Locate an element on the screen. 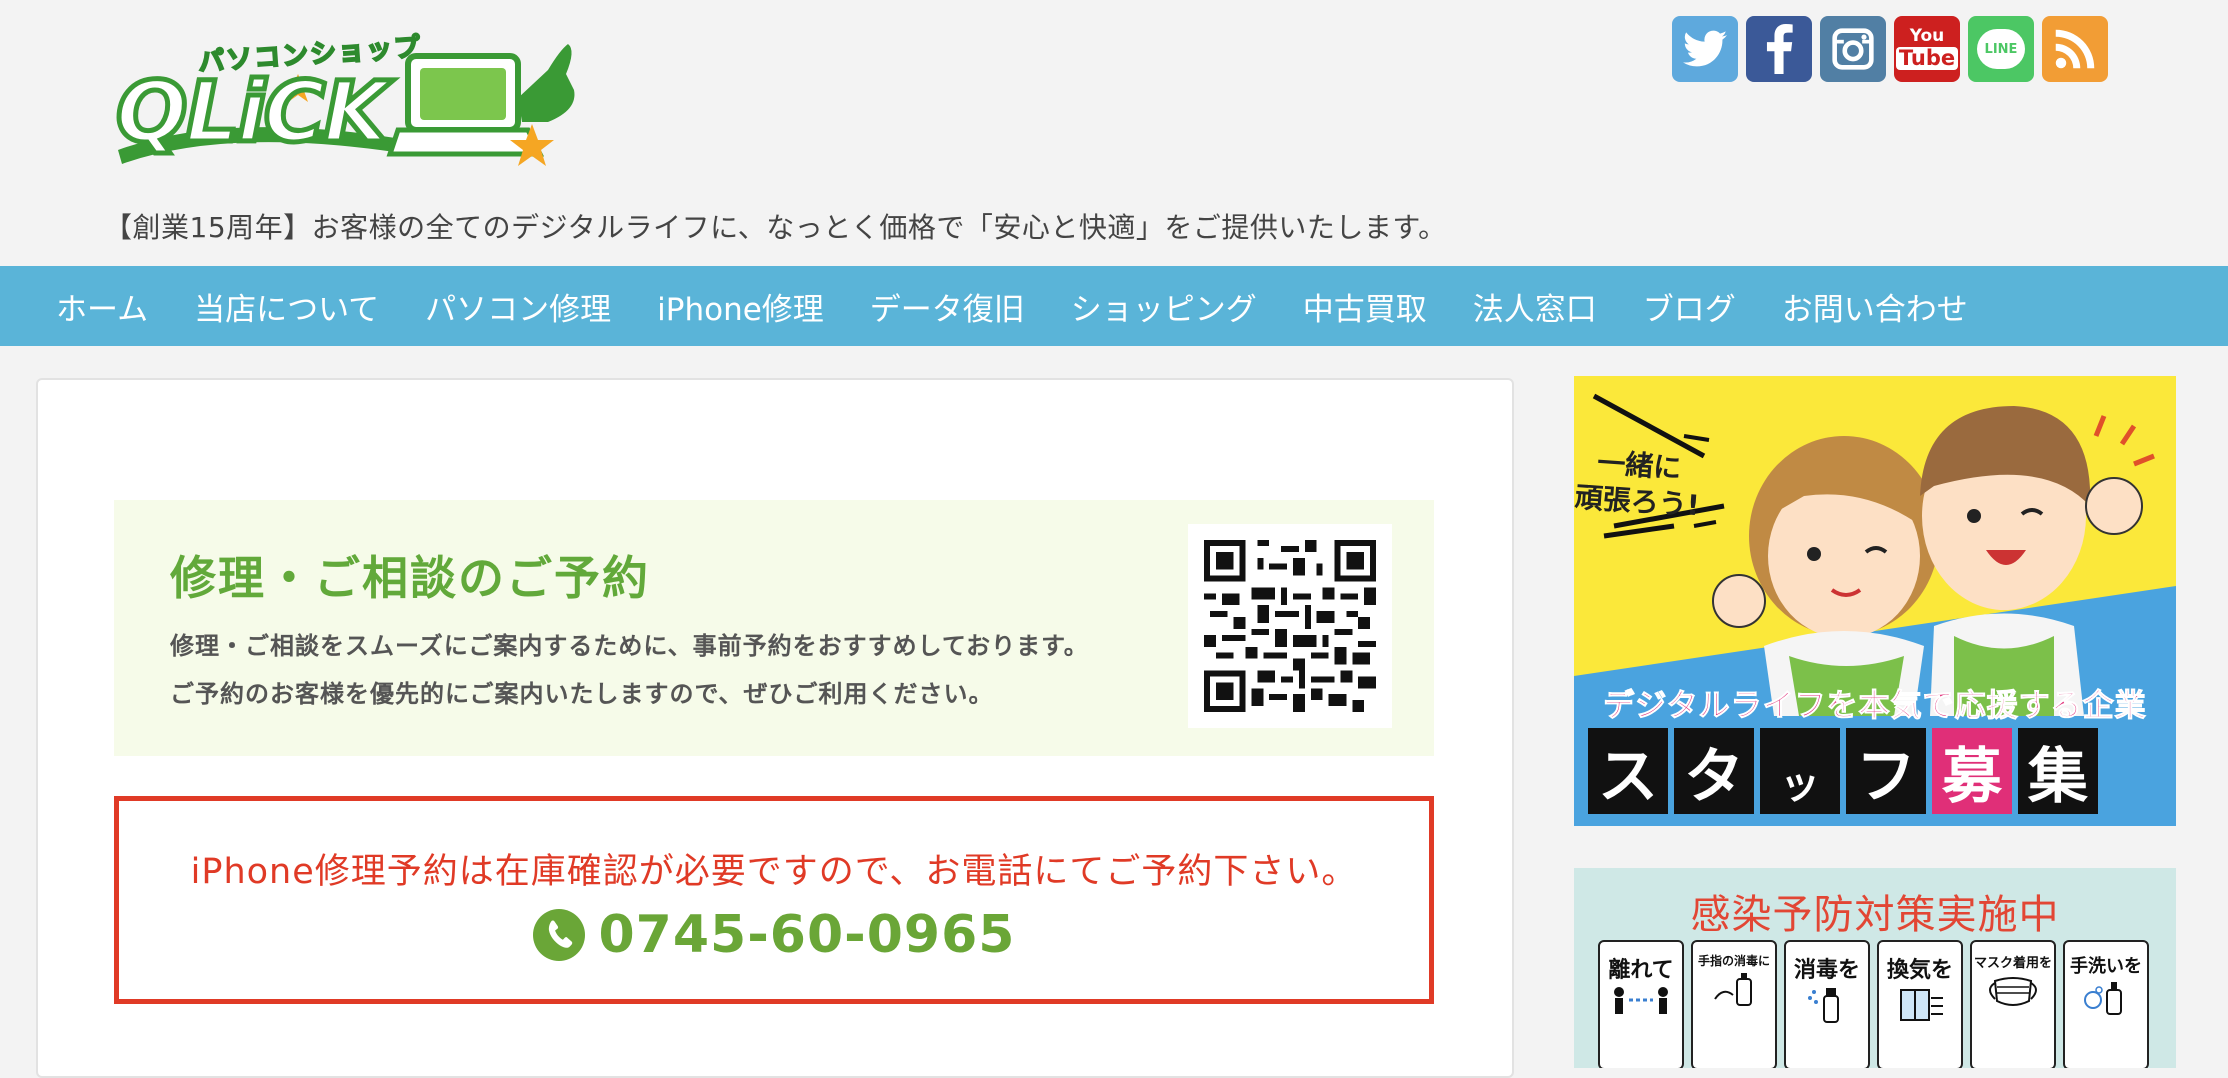  logo-wordmark: QLiCK is located at coordinates (251, 112).